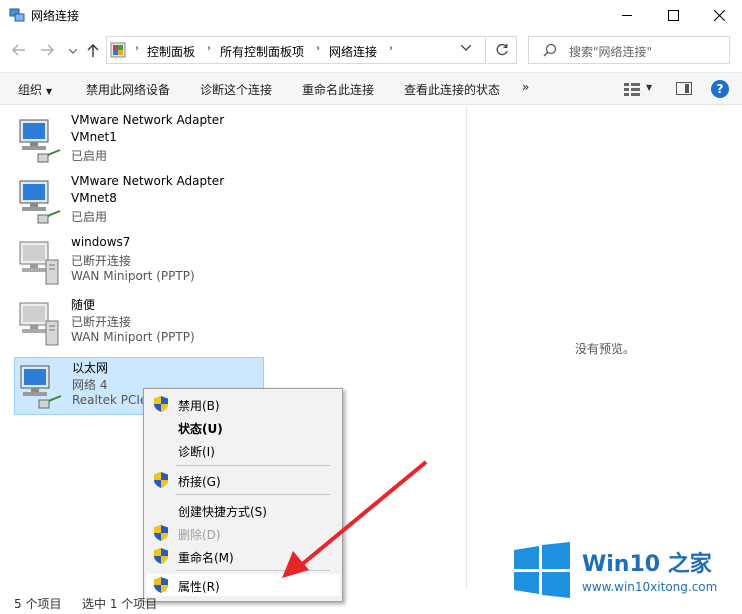  What do you see at coordinates (525, 87) in the screenshot?
I see `more-commands-button: »` at bounding box center [525, 87].